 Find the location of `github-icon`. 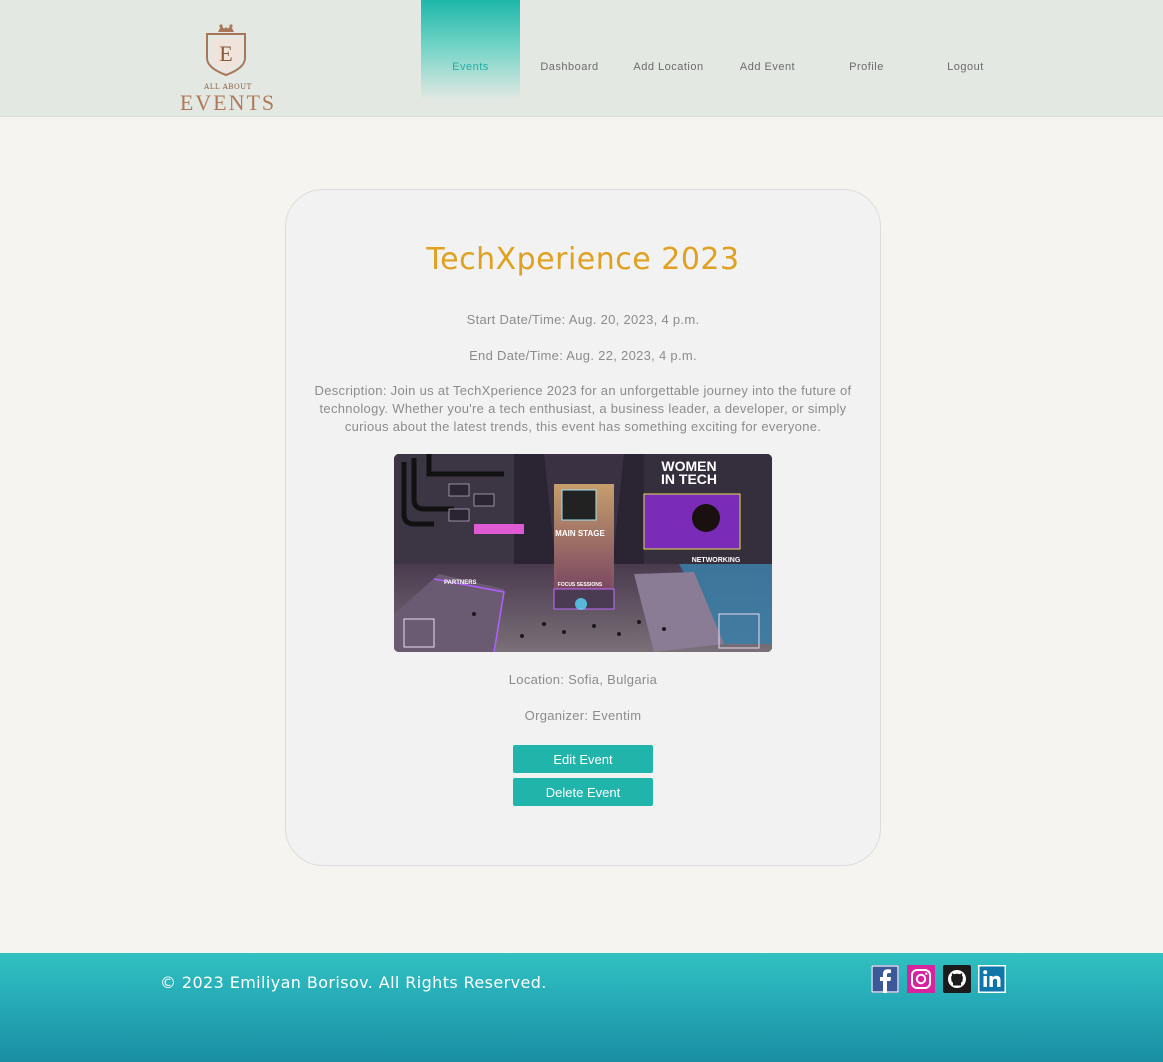

github-icon is located at coordinates (957, 979).